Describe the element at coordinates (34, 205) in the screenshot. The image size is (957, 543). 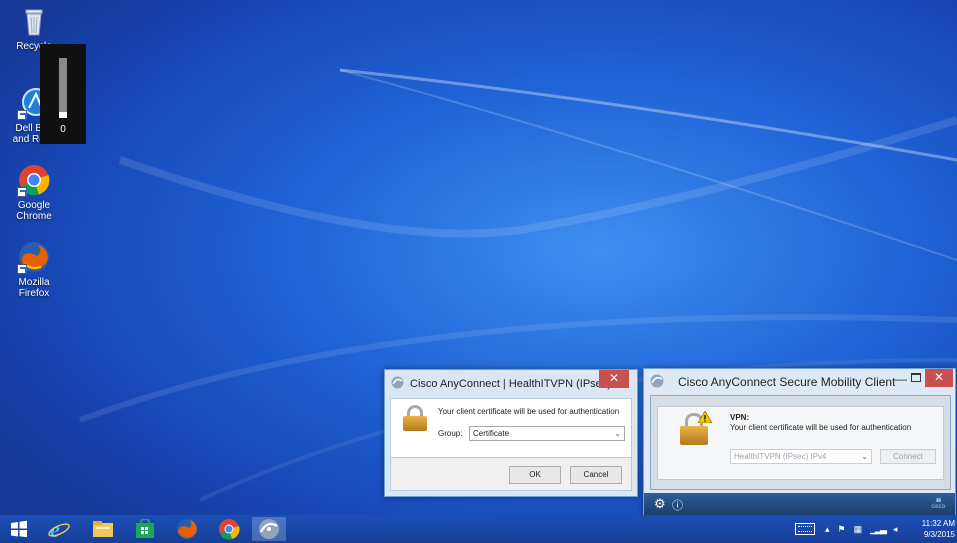
I see `desktop-icon-label: Google` at that location.